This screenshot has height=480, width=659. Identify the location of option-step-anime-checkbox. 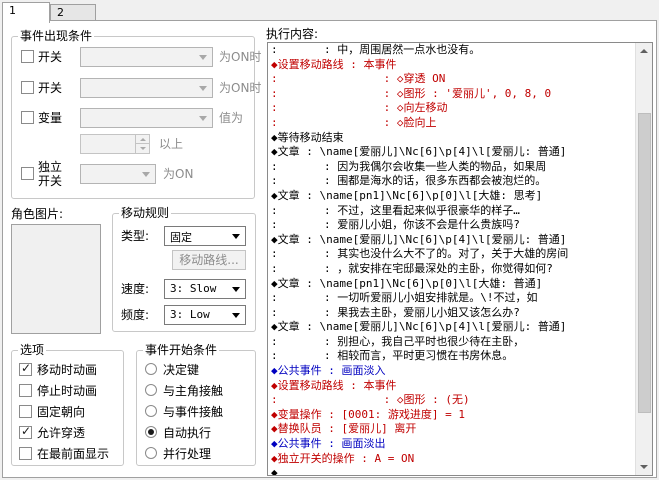
(25, 390).